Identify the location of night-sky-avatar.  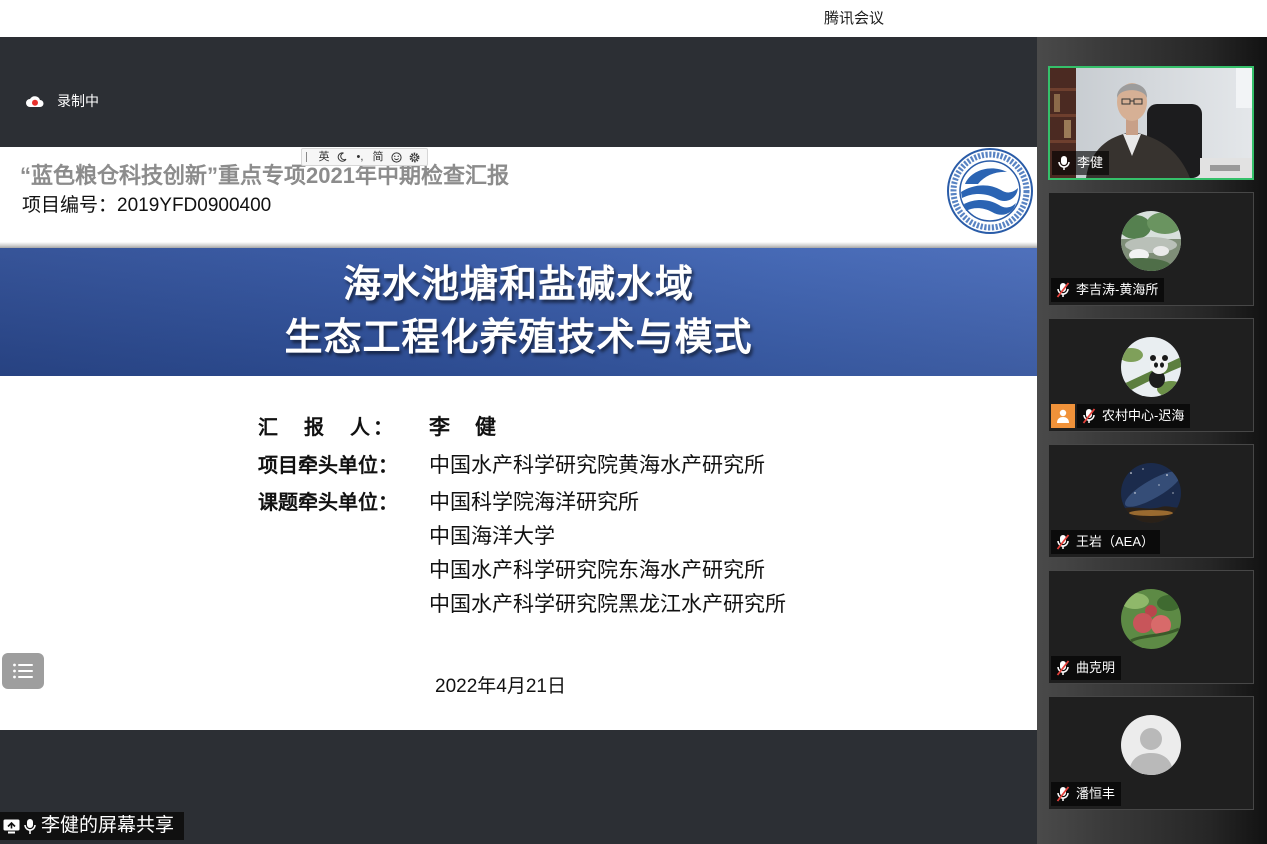
(1151, 493).